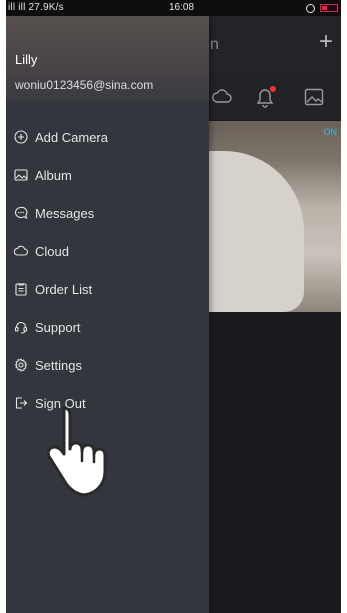 The image size is (347, 613). I want to click on status-time: 16:08, so click(182, 7).